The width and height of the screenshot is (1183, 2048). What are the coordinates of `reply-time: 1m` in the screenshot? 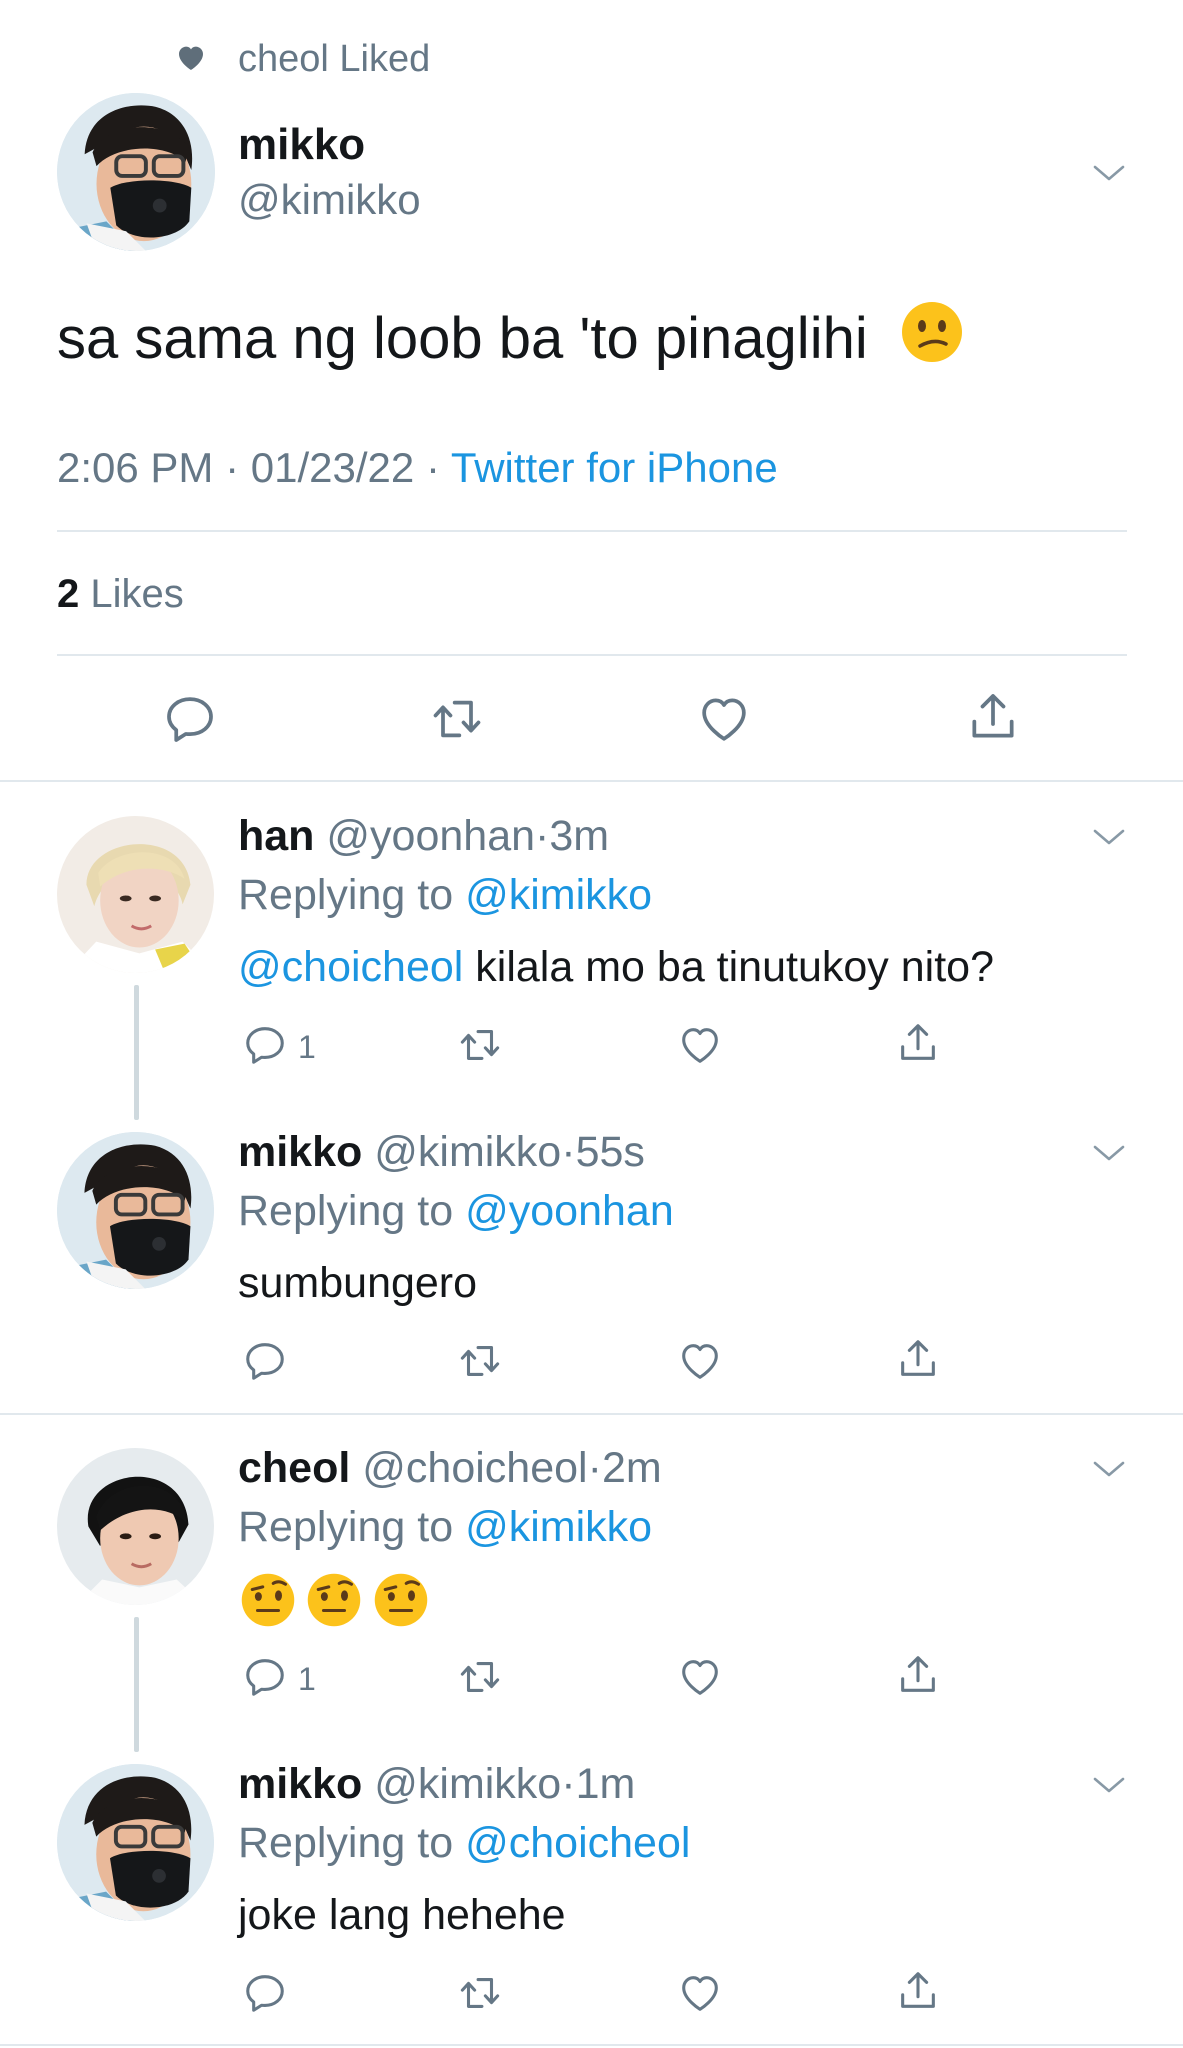 It's located at (606, 1784).